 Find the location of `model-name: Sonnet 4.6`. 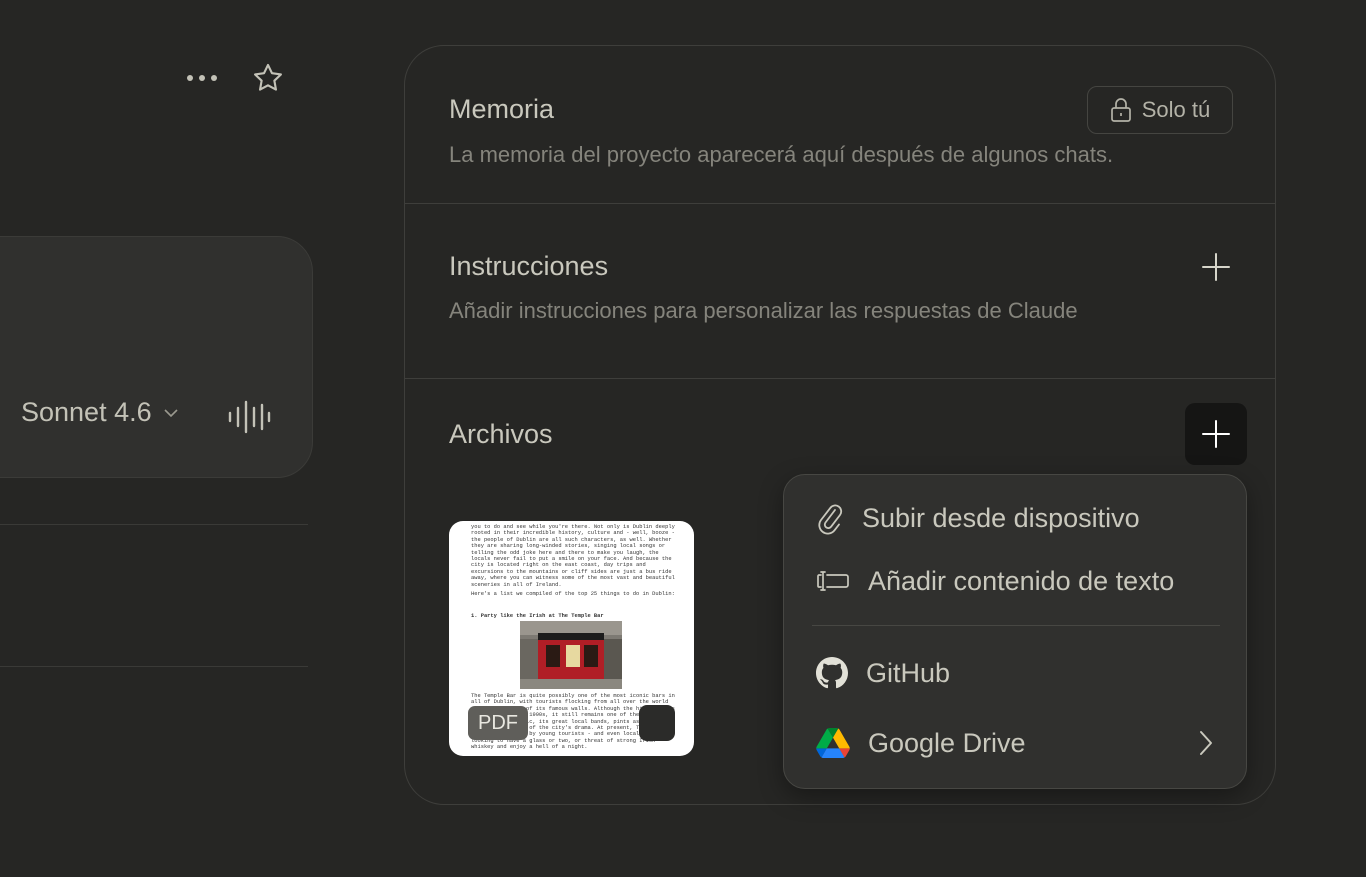

model-name: Sonnet 4.6 is located at coordinates (86, 412).